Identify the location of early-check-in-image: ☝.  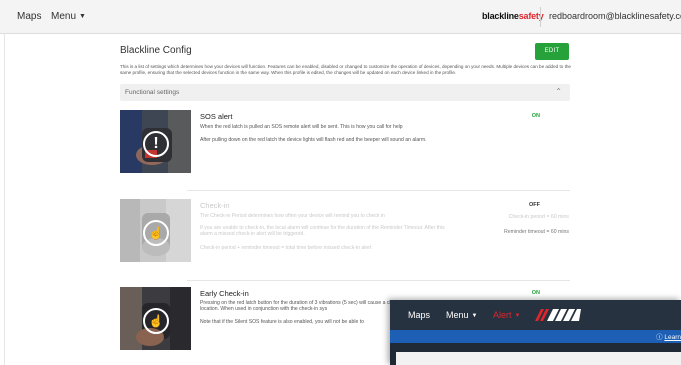
(155, 318).